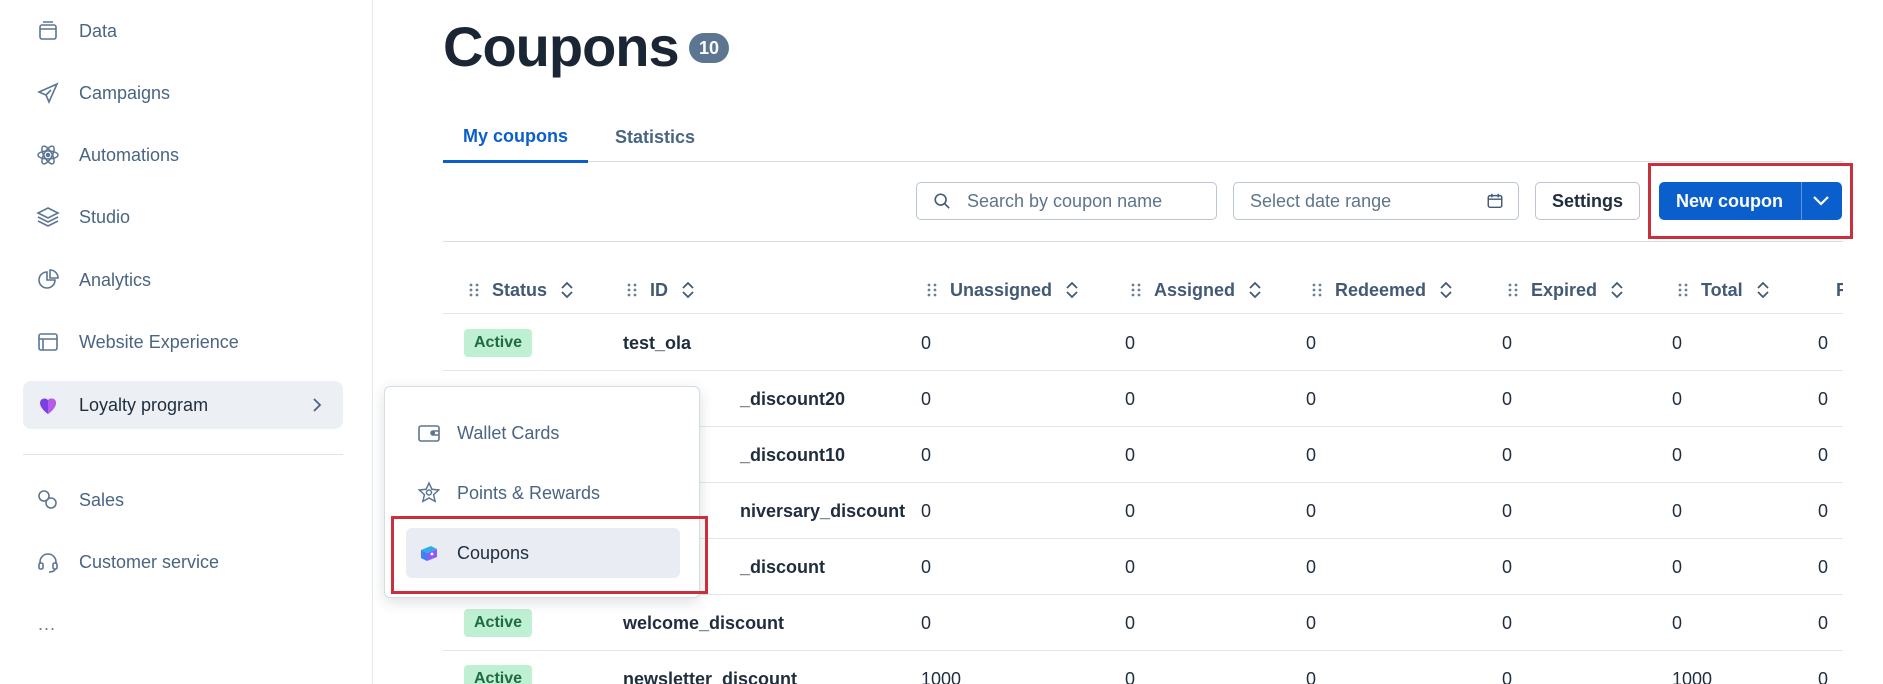  What do you see at coordinates (183, 31) in the screenshot?
I see `sidebar-item-data: Data` at bounding box center [183, 31].